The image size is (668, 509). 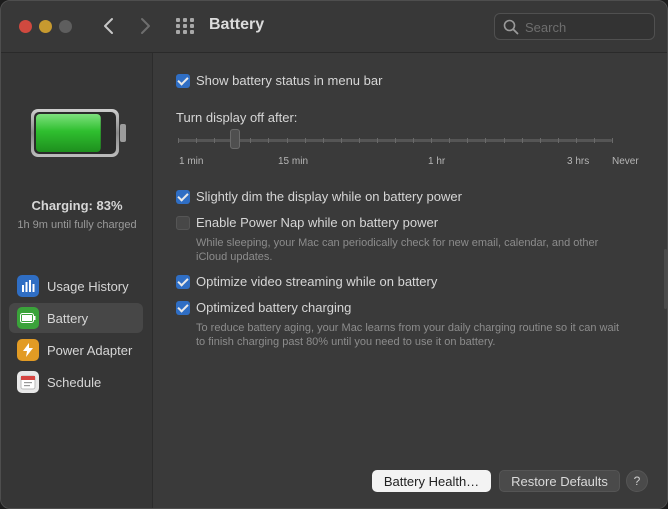 What do you see at coordinates (578, 161) in the screenshot?
I see `tick-label-3-hrs: 3 hrs` at bounding box center [578, 161].